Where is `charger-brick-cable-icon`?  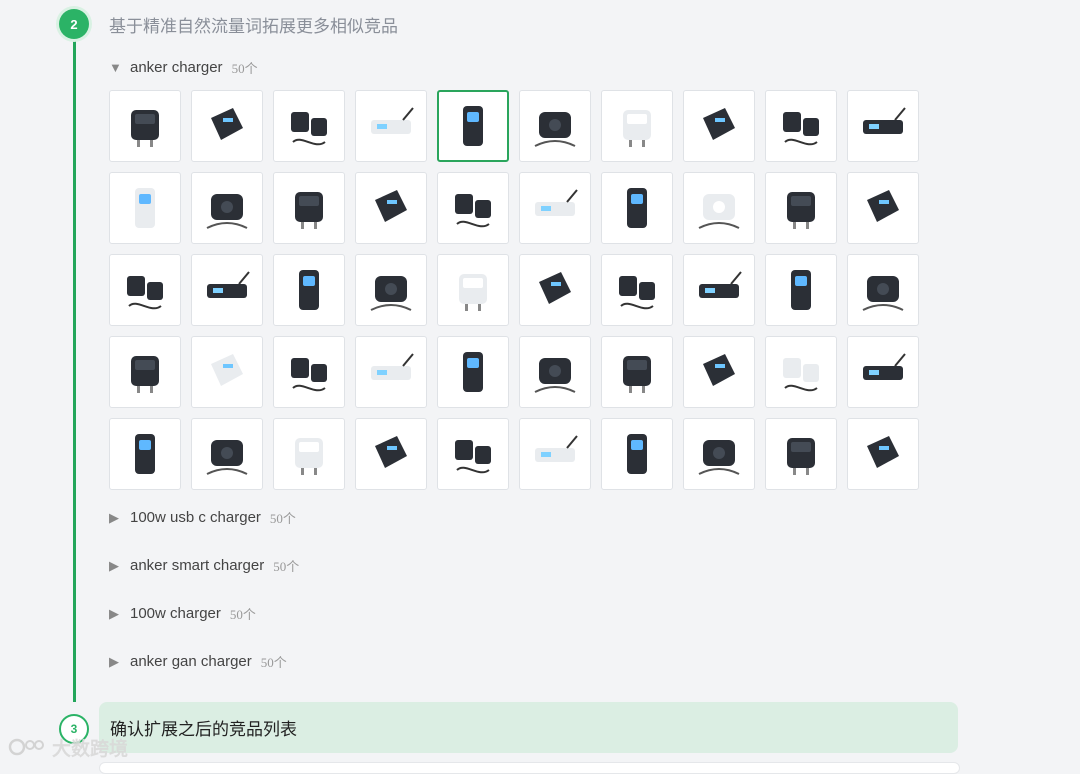
charger-brick-cable-icon is located at coordinates (555, 288).